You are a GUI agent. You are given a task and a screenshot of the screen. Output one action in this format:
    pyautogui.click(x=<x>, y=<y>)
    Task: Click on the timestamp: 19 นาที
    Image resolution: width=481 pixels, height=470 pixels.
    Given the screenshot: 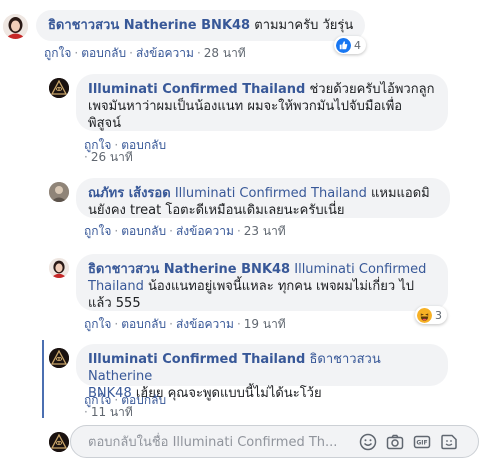 What is the action you would take?
    pyautogui.click(x=265, y=324)
    